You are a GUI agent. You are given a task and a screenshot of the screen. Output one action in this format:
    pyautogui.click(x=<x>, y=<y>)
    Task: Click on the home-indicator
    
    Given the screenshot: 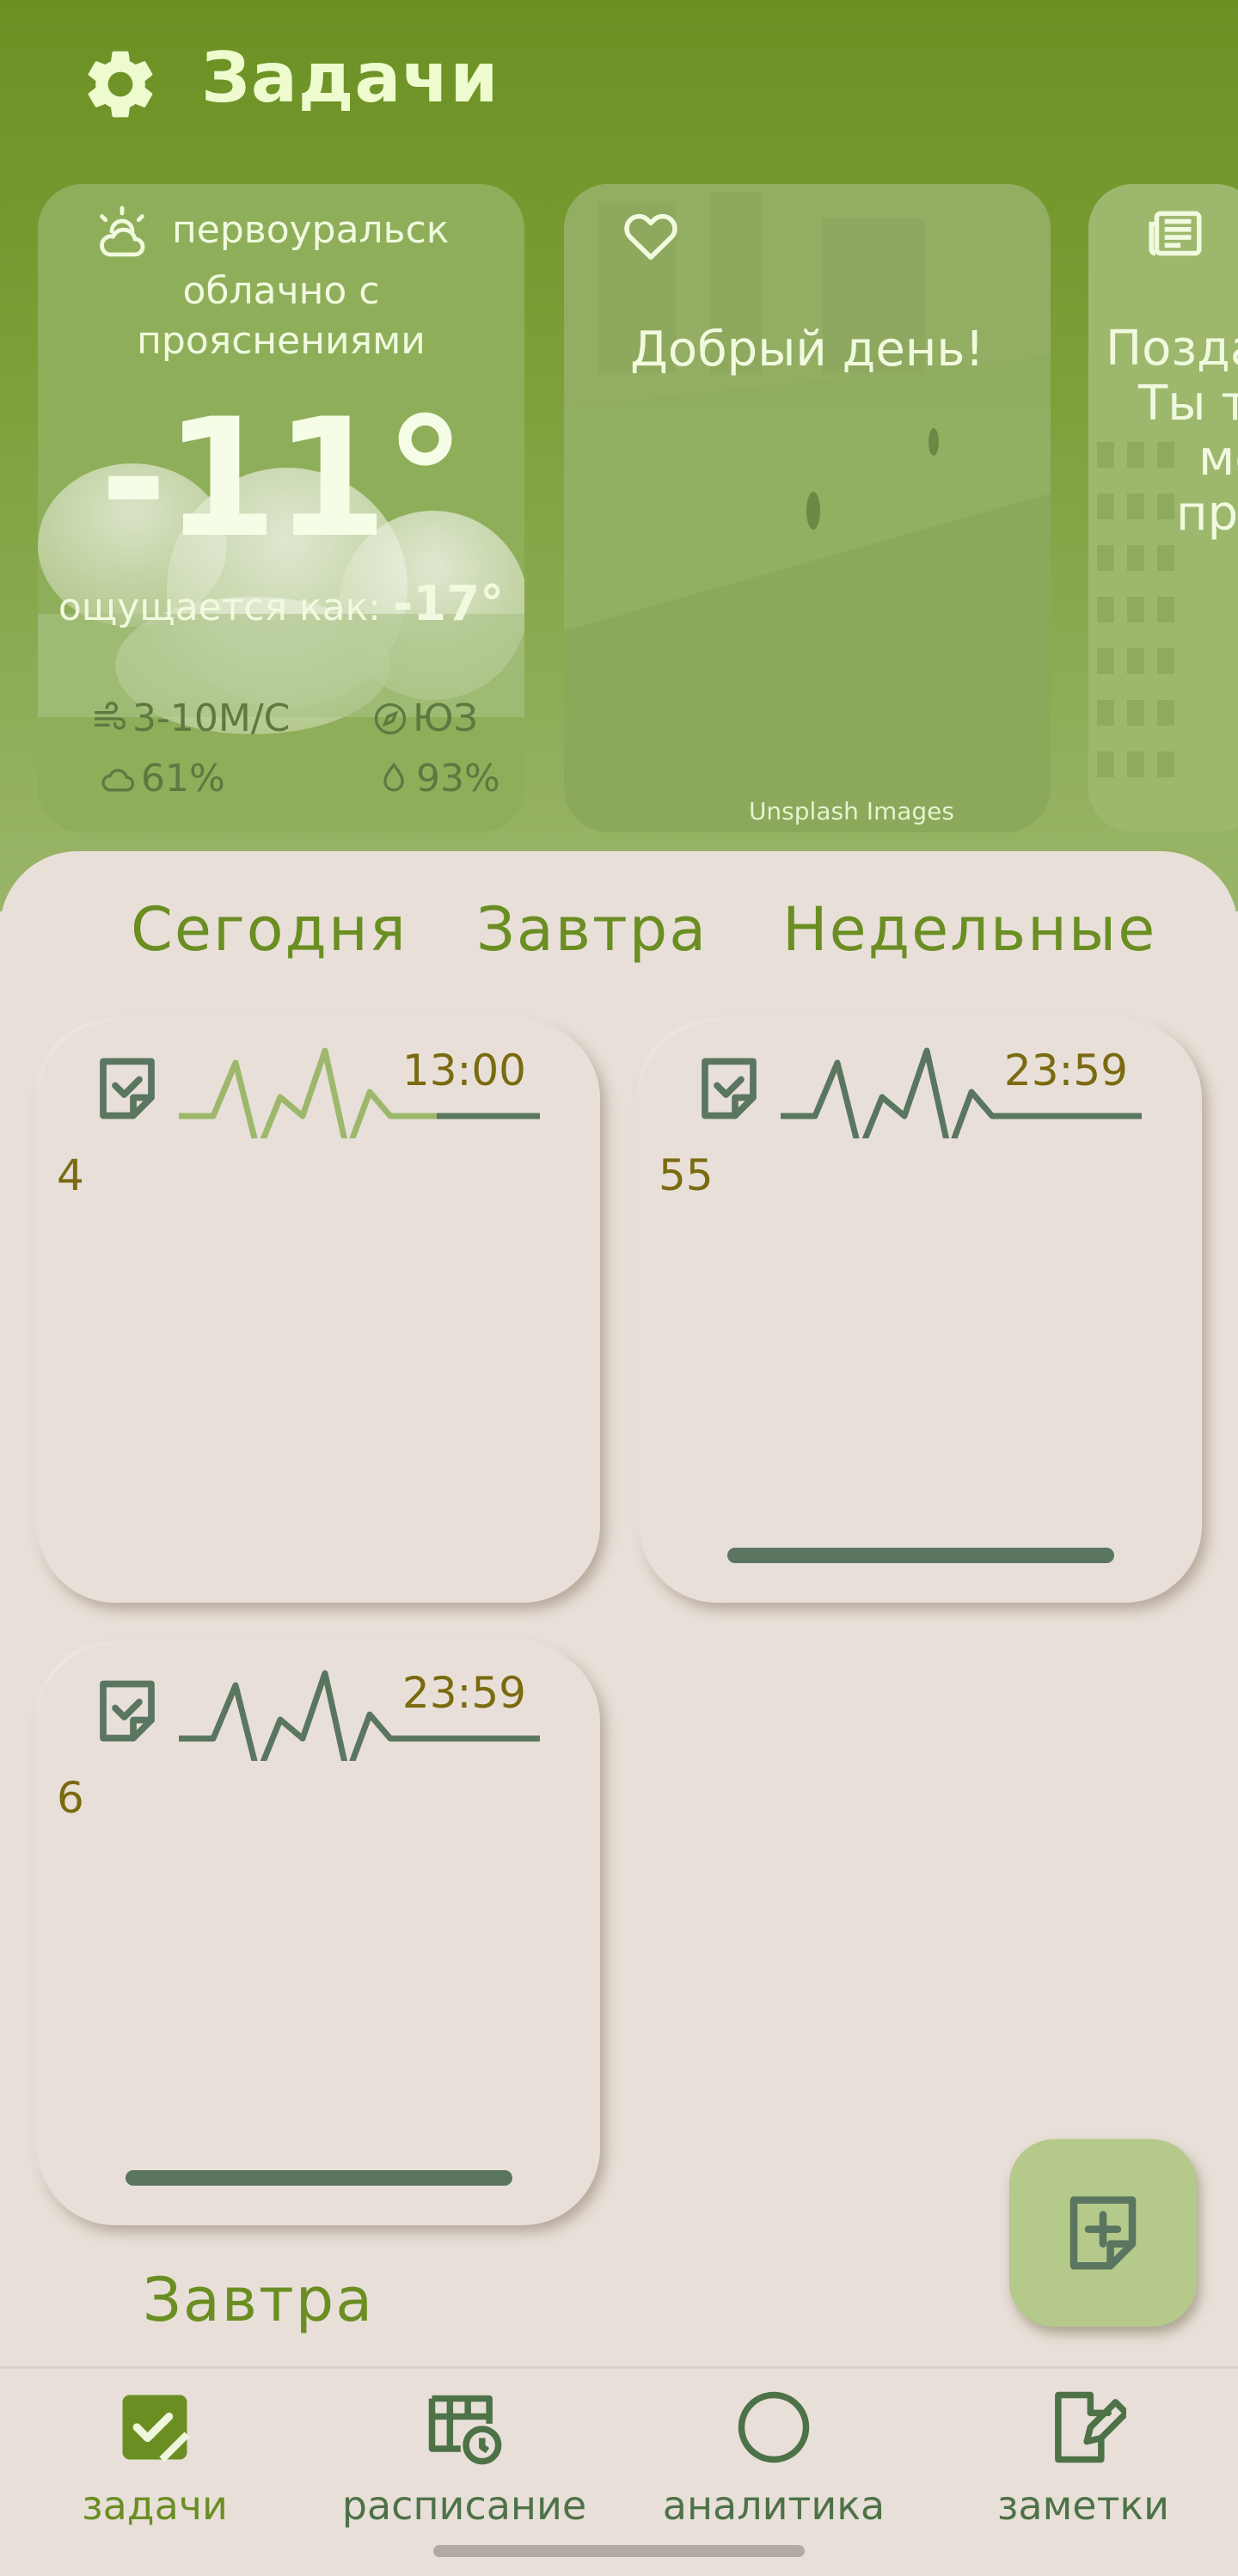 What is the action you would take?
    pyautogui.click(x=619, y=2551)
    